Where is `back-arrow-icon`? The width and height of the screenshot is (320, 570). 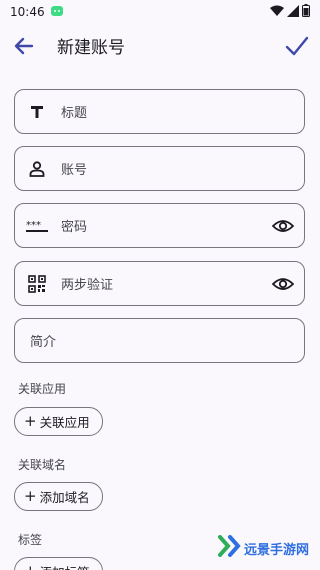
back-arrow-icon is located at coordinates (24, 46).